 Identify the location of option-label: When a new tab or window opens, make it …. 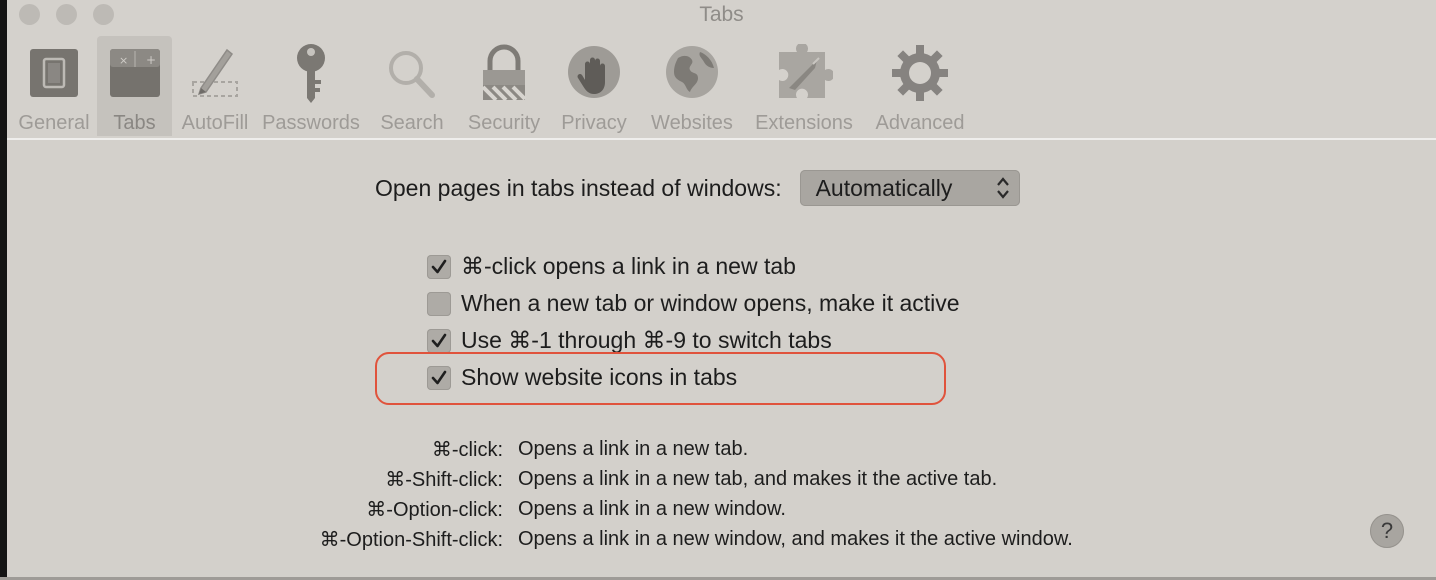
(710, 303).